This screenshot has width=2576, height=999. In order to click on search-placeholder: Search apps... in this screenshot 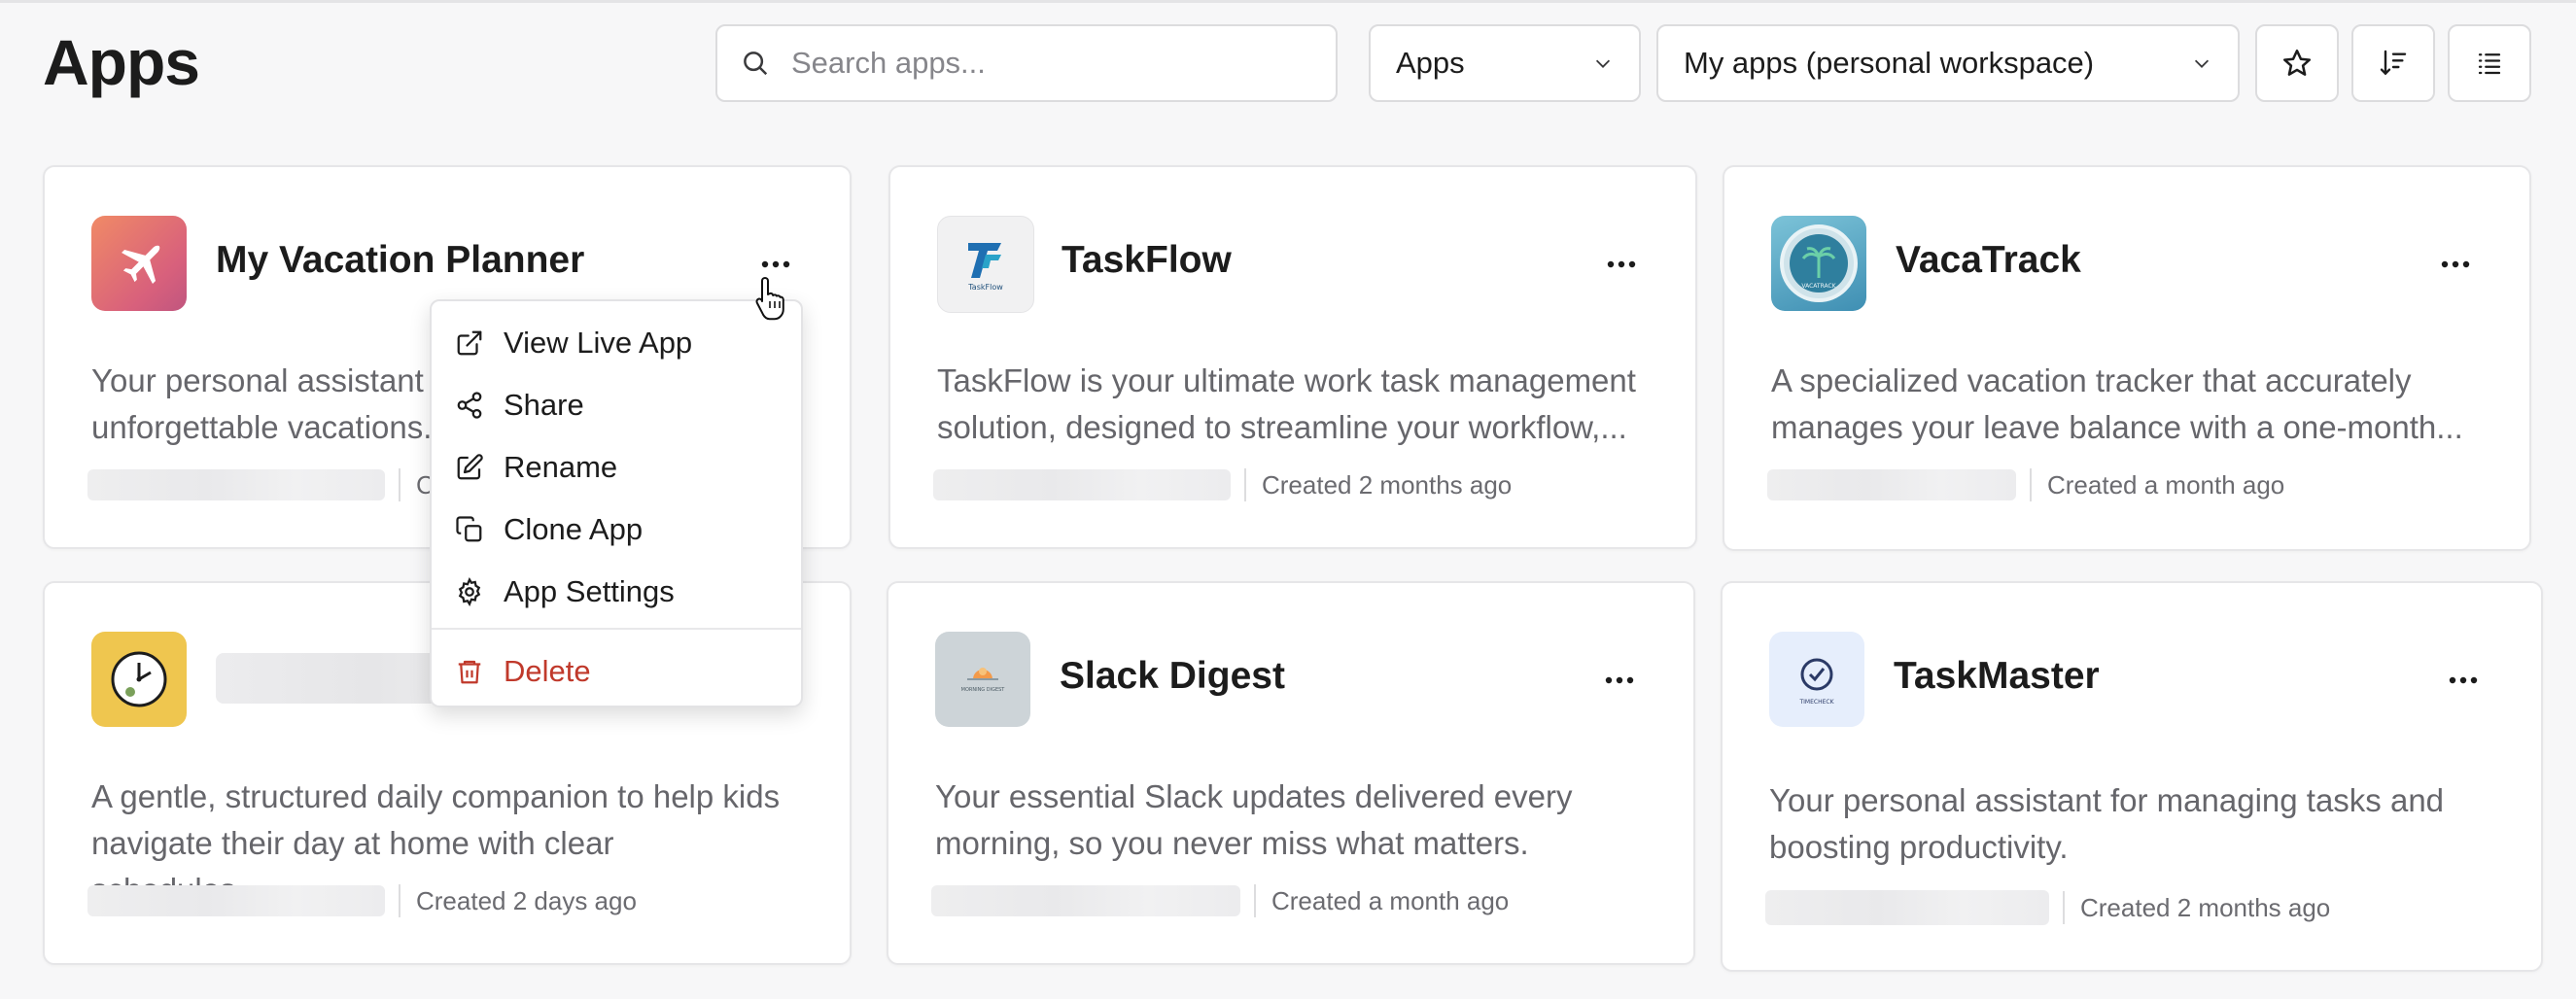, I will do `click(888, 63)`.